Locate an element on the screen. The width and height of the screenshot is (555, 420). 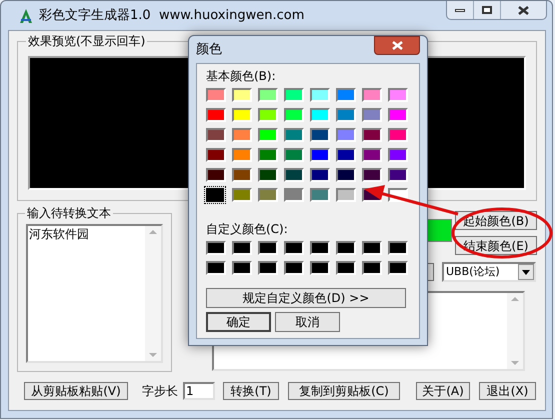
step-label: 字步长 is located at coordinates (160, 391).